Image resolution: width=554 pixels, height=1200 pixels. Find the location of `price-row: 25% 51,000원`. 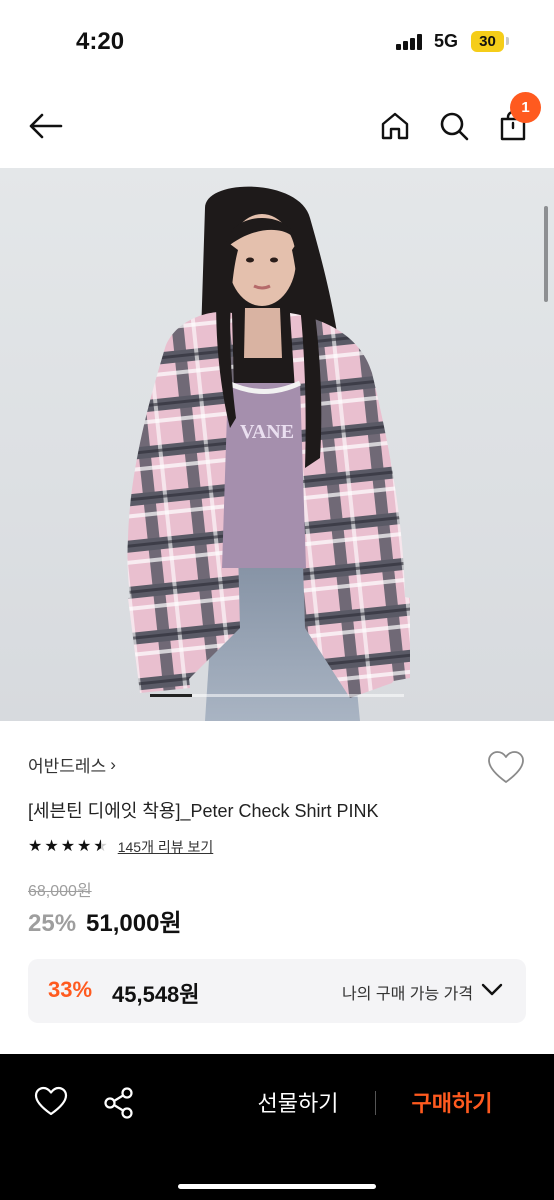

price-row: 25% 51,000원 is located at coordinates (105, 920).